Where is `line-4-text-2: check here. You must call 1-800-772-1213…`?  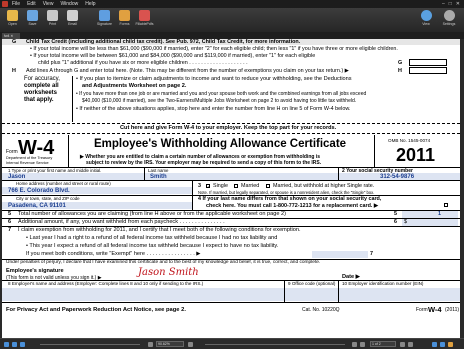
line-4-text-2: check here. You must call 1-800-772-1213… is located at coordinates (292, 206).